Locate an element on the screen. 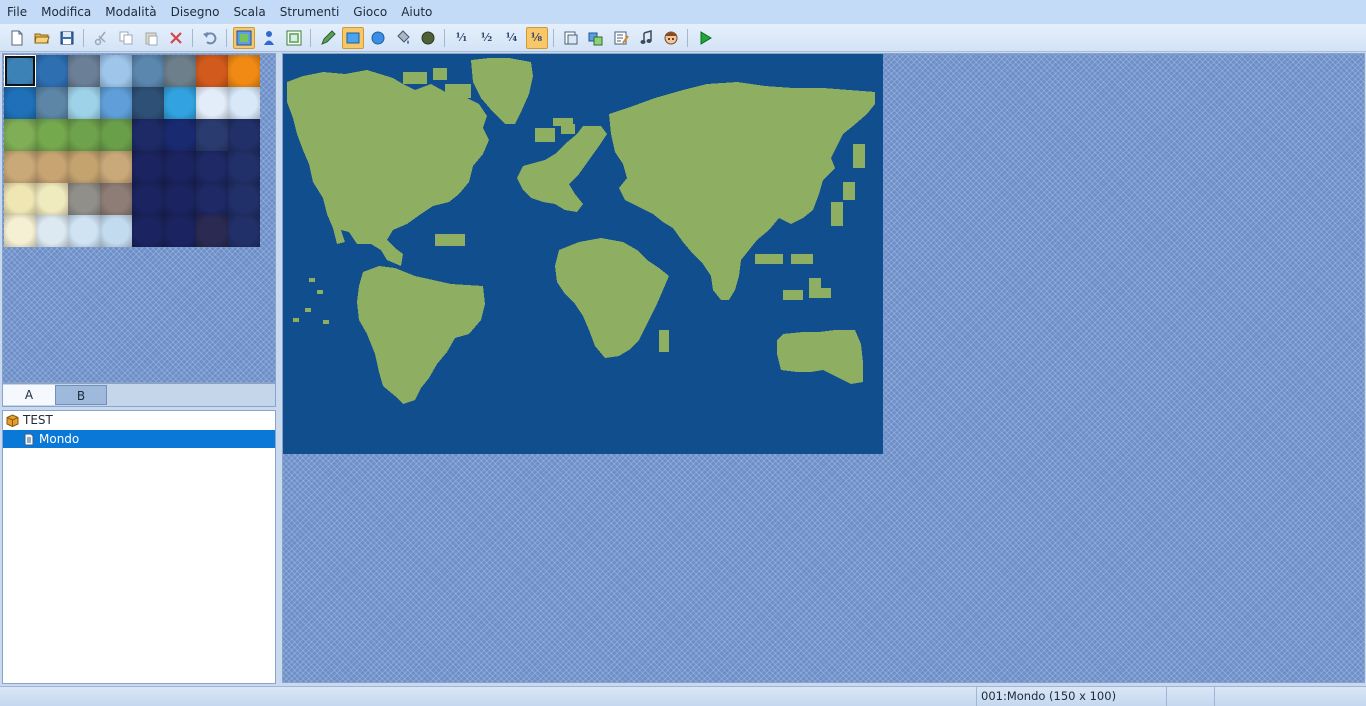 The image size is (1366, 706). pencil-tool-button is located at coordinates (328, 38).